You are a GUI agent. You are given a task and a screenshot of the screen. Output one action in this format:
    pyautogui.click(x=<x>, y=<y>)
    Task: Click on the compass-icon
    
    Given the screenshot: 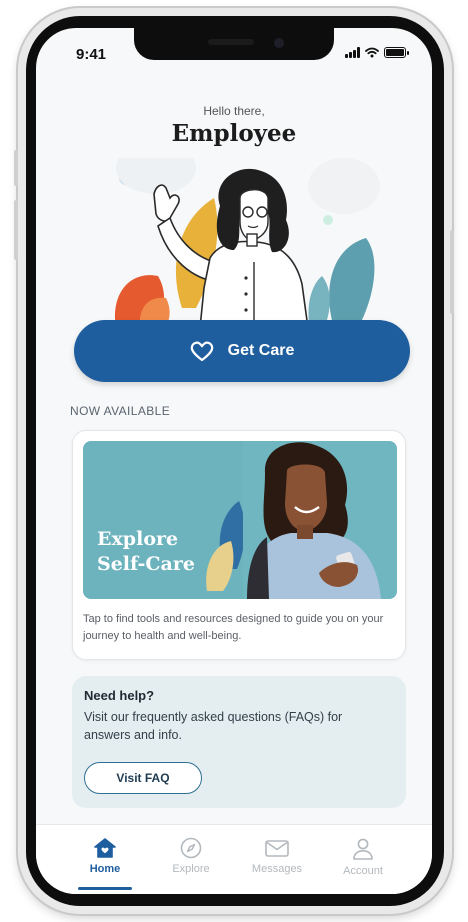 What is the action you would take?
    pyautogui.click(x=191, y=848)
    